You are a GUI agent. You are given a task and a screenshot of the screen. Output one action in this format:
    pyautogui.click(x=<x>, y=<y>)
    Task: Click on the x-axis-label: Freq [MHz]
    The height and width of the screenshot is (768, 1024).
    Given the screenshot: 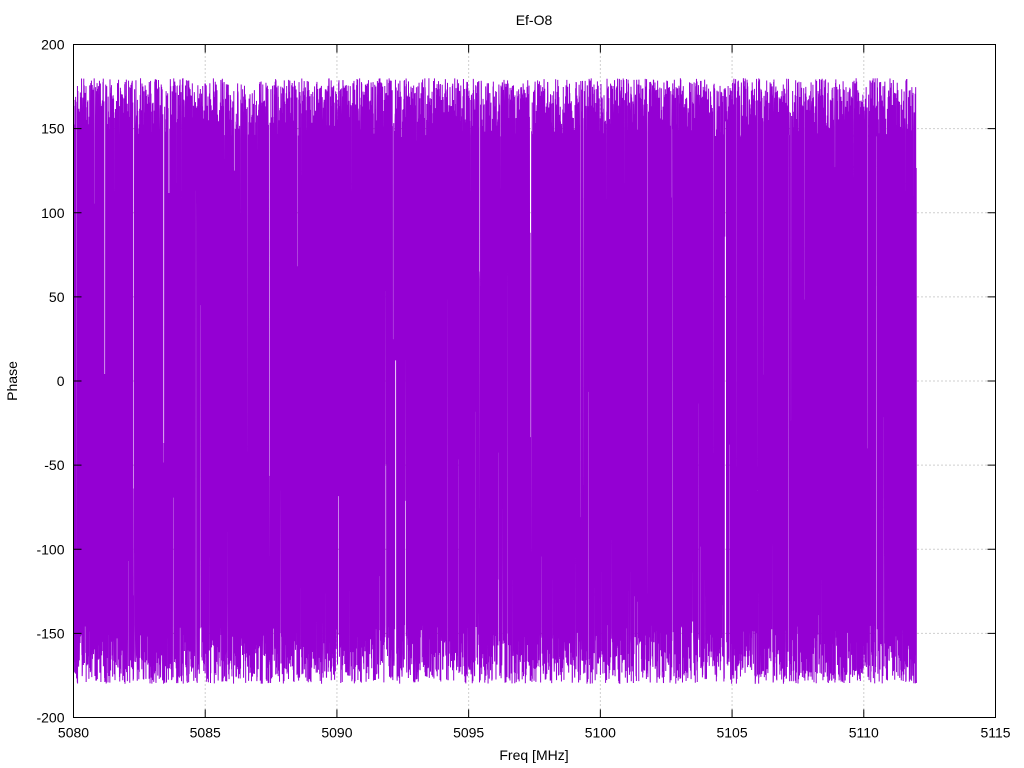 What is the action you would take?
    pyautogui.click(x=533, y=755)
    